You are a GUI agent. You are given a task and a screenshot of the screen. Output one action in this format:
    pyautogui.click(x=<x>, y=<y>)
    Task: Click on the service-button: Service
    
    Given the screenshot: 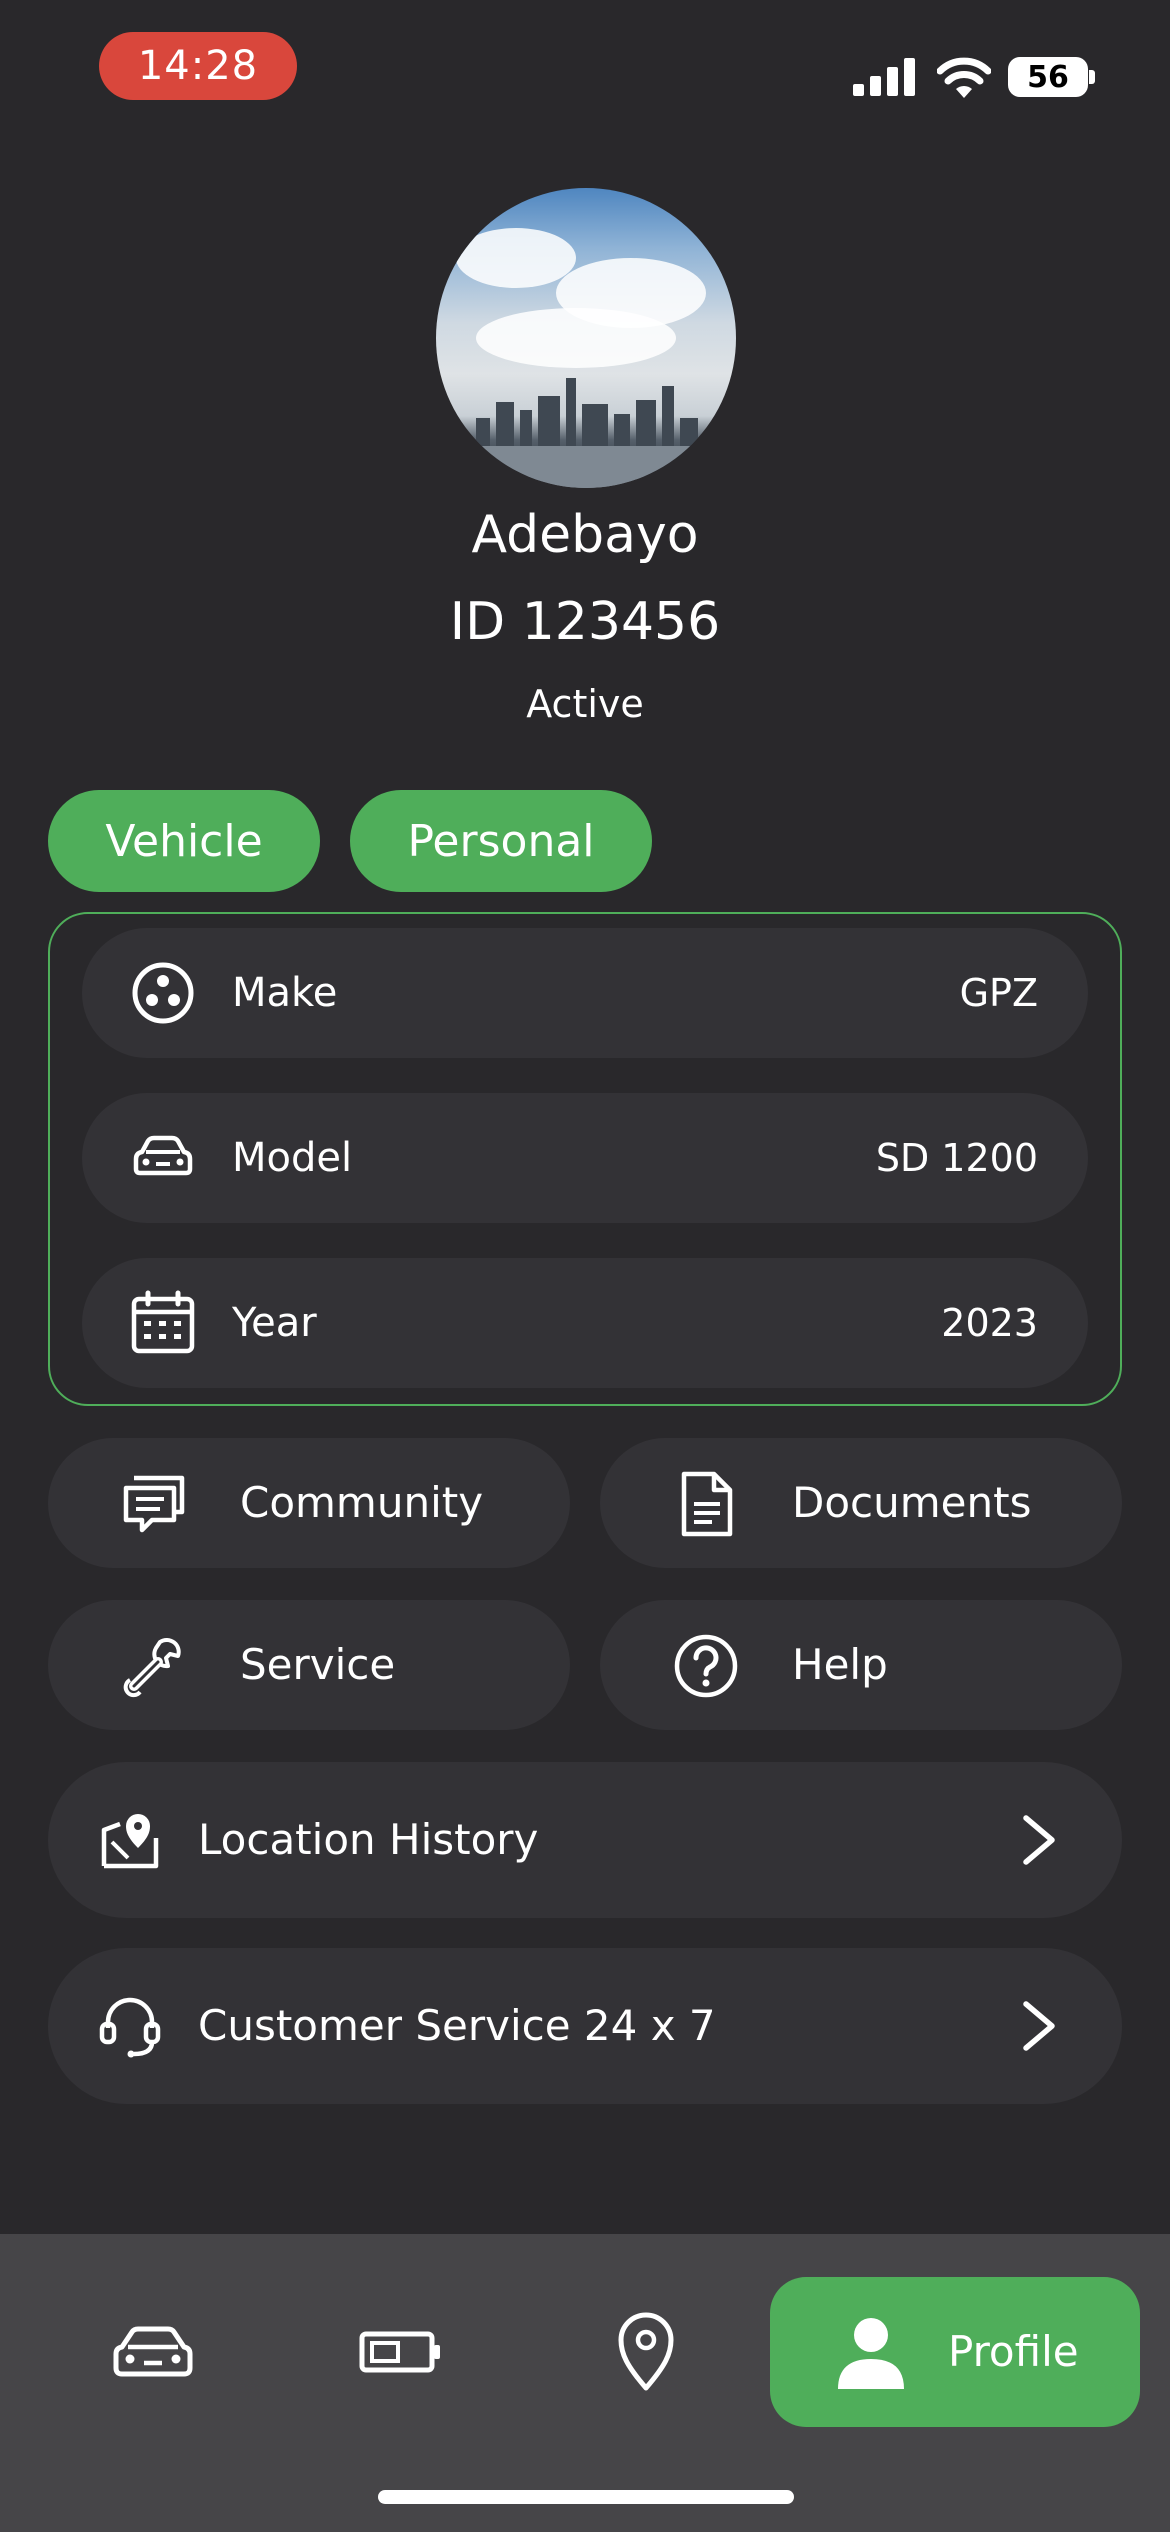 What is the action you would take?
    pyautogui.click(x=309, y=1665)
    